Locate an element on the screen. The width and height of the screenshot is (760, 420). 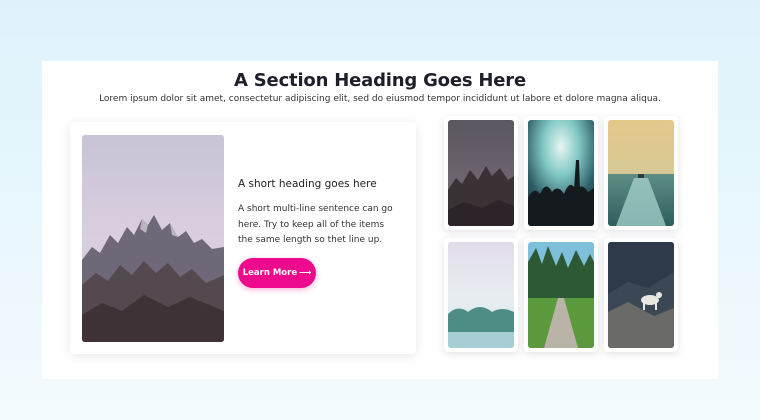
card-title: A short heading goes here is located at coordinates (307, 184).